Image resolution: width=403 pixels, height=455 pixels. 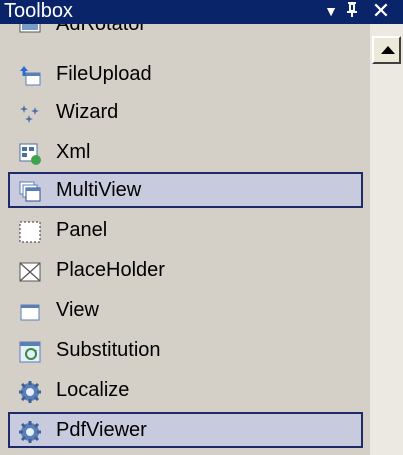 What do you see at coordinates (201, 12) in the screenshot?
I see `toolbox-titlebar: Toolbox ▼ ✕` at bounding box center [201, 12].